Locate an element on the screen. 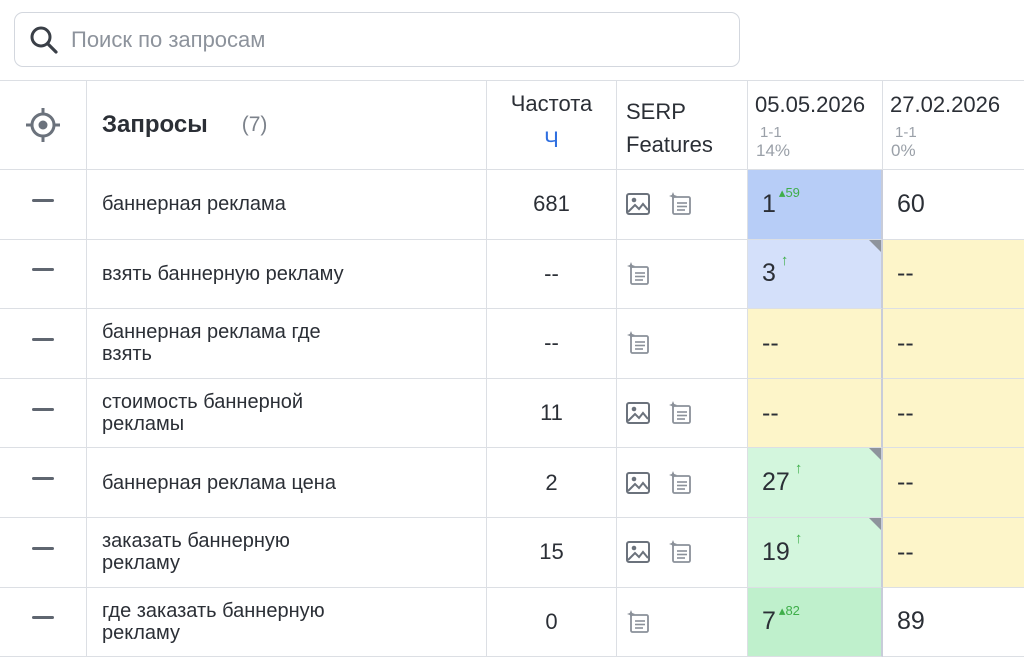  frequency-unit: Ч is located at coordinates (551, 140).